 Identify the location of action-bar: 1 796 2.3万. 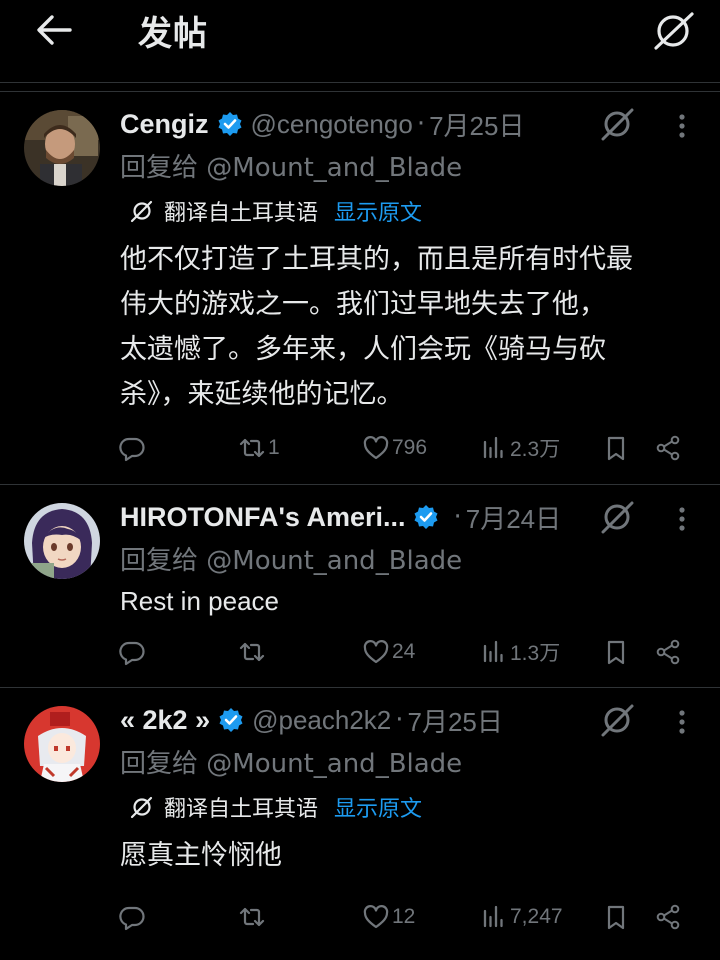
(413, 448).